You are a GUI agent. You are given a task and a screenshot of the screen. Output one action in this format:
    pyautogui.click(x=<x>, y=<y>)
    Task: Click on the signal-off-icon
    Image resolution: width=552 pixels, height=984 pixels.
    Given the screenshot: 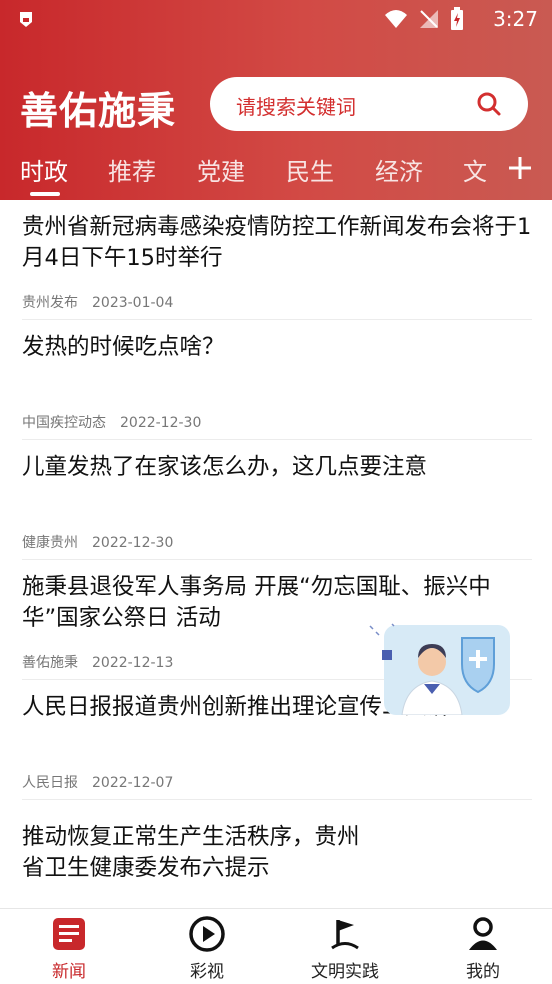 What is the action you would take?
    pyautogui.click(x=429, y=19)
    